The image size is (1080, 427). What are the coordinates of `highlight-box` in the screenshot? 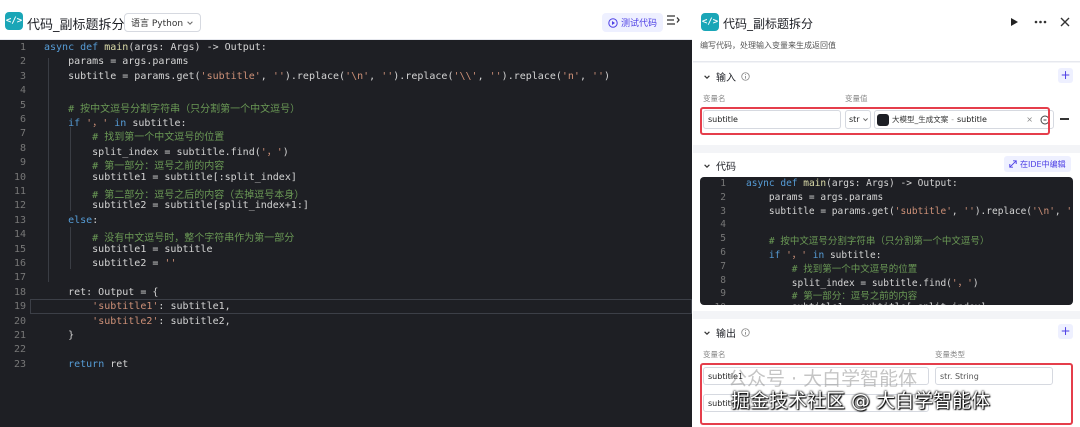 It's located at (875, 121).